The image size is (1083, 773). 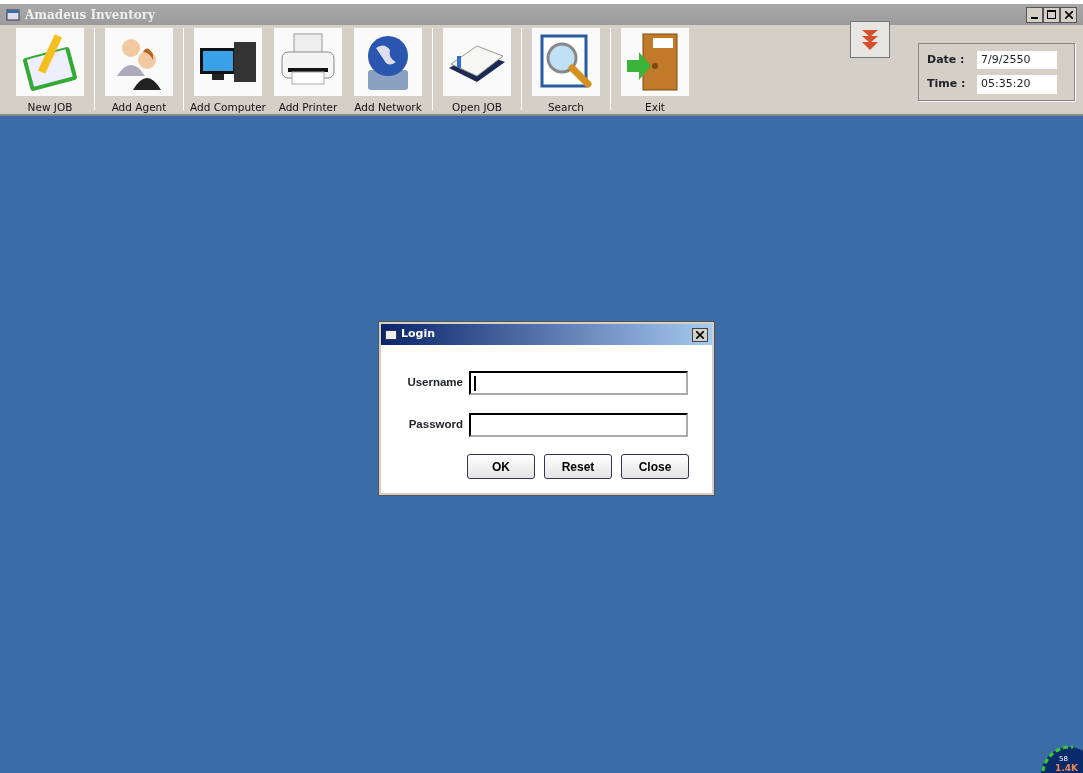 I want to click on dialog-button: OK, so click(x=501, y=466).